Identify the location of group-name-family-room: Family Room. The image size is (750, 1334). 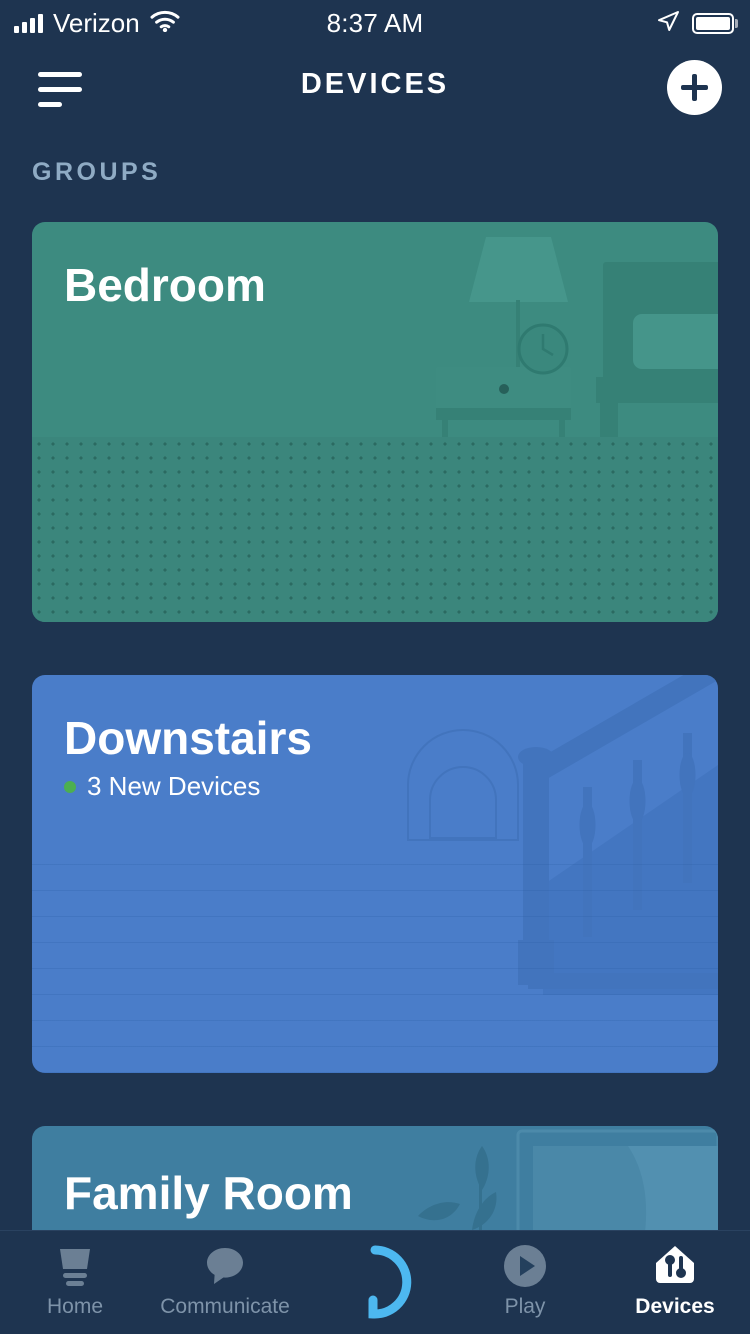
(208, 1193).